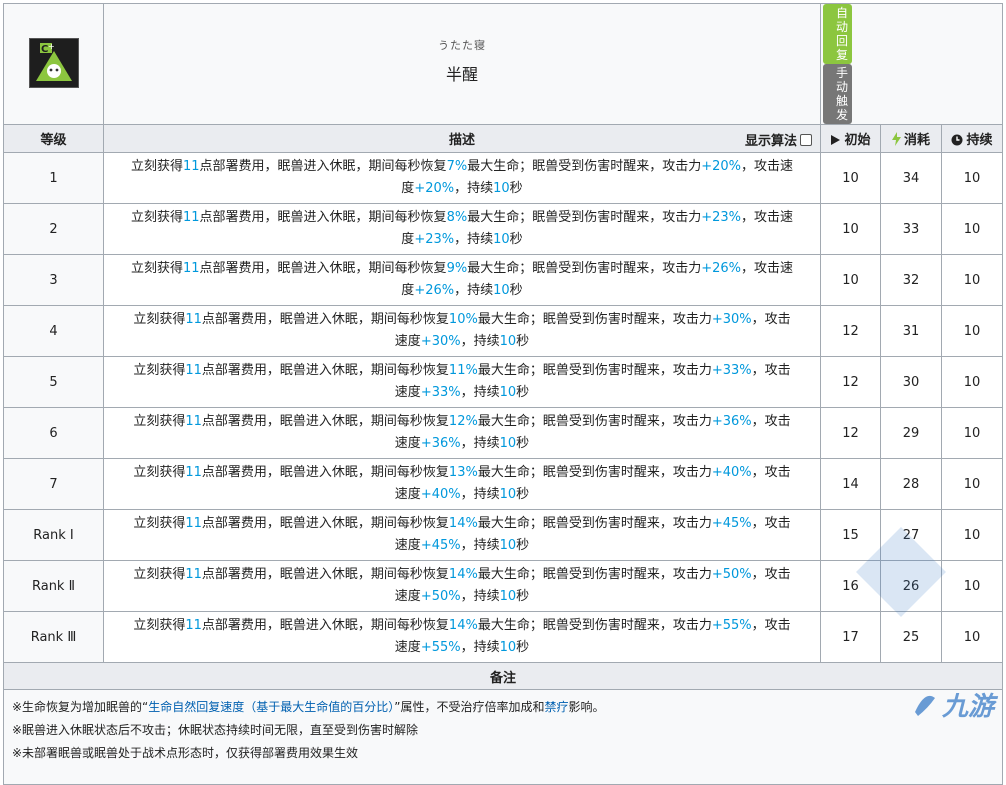 This screenshot has height=785, width=1006. I want to click on tag-auto-recovery: 自动回复, so click(837, 34).